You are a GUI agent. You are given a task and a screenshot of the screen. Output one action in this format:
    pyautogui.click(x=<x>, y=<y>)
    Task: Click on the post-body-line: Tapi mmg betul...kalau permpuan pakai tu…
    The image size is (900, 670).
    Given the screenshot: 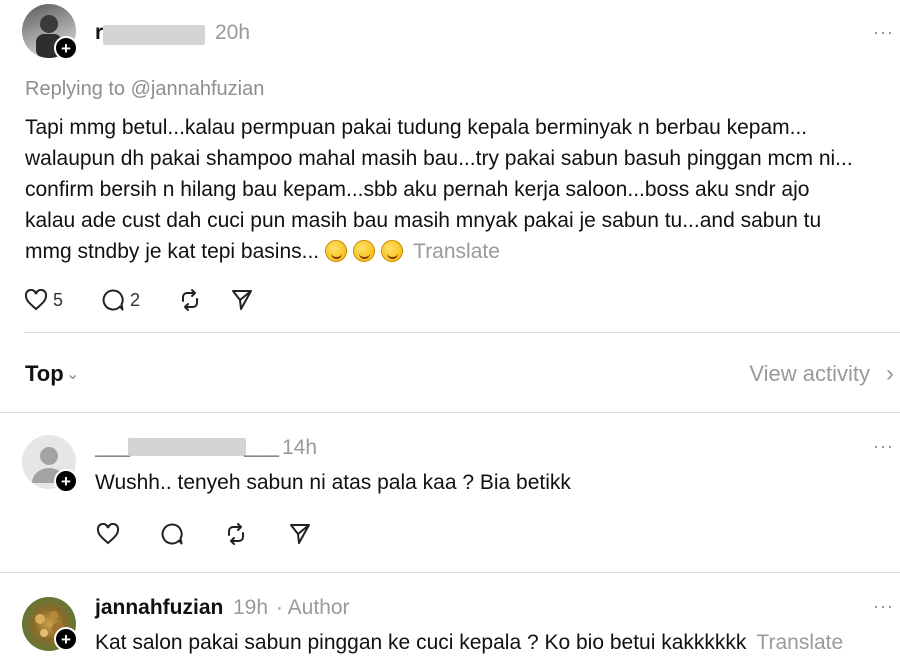 What is the action you would take?
    pyautogui.click(x=416, y=127)
    